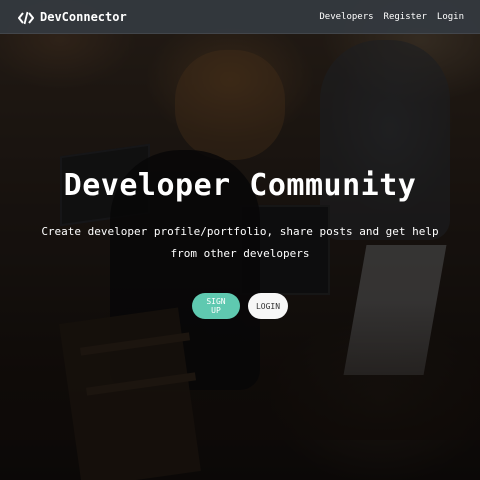 Image resolution: width=480 pixels, height=480 pixels. What do you see at coordinates (240, 185) in the screenshot?
I see `page-title: Developer Community` at bounding box center [240, 185].